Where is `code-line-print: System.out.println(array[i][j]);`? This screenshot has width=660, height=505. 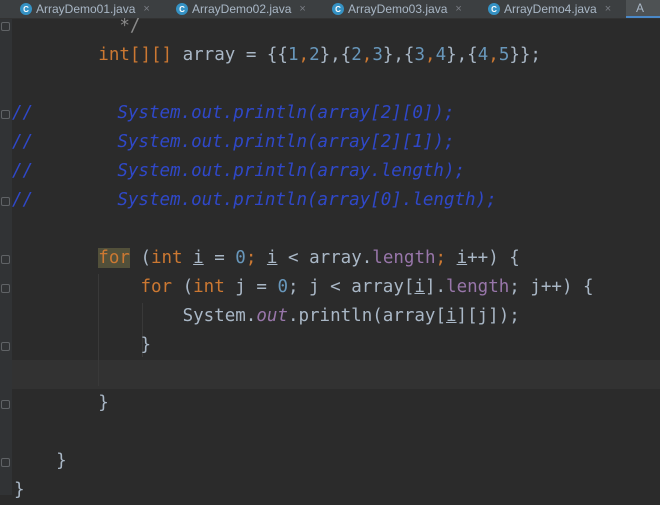 code-line-print: System.out.println(array[i][j]); is located at coordinates (351, 316).